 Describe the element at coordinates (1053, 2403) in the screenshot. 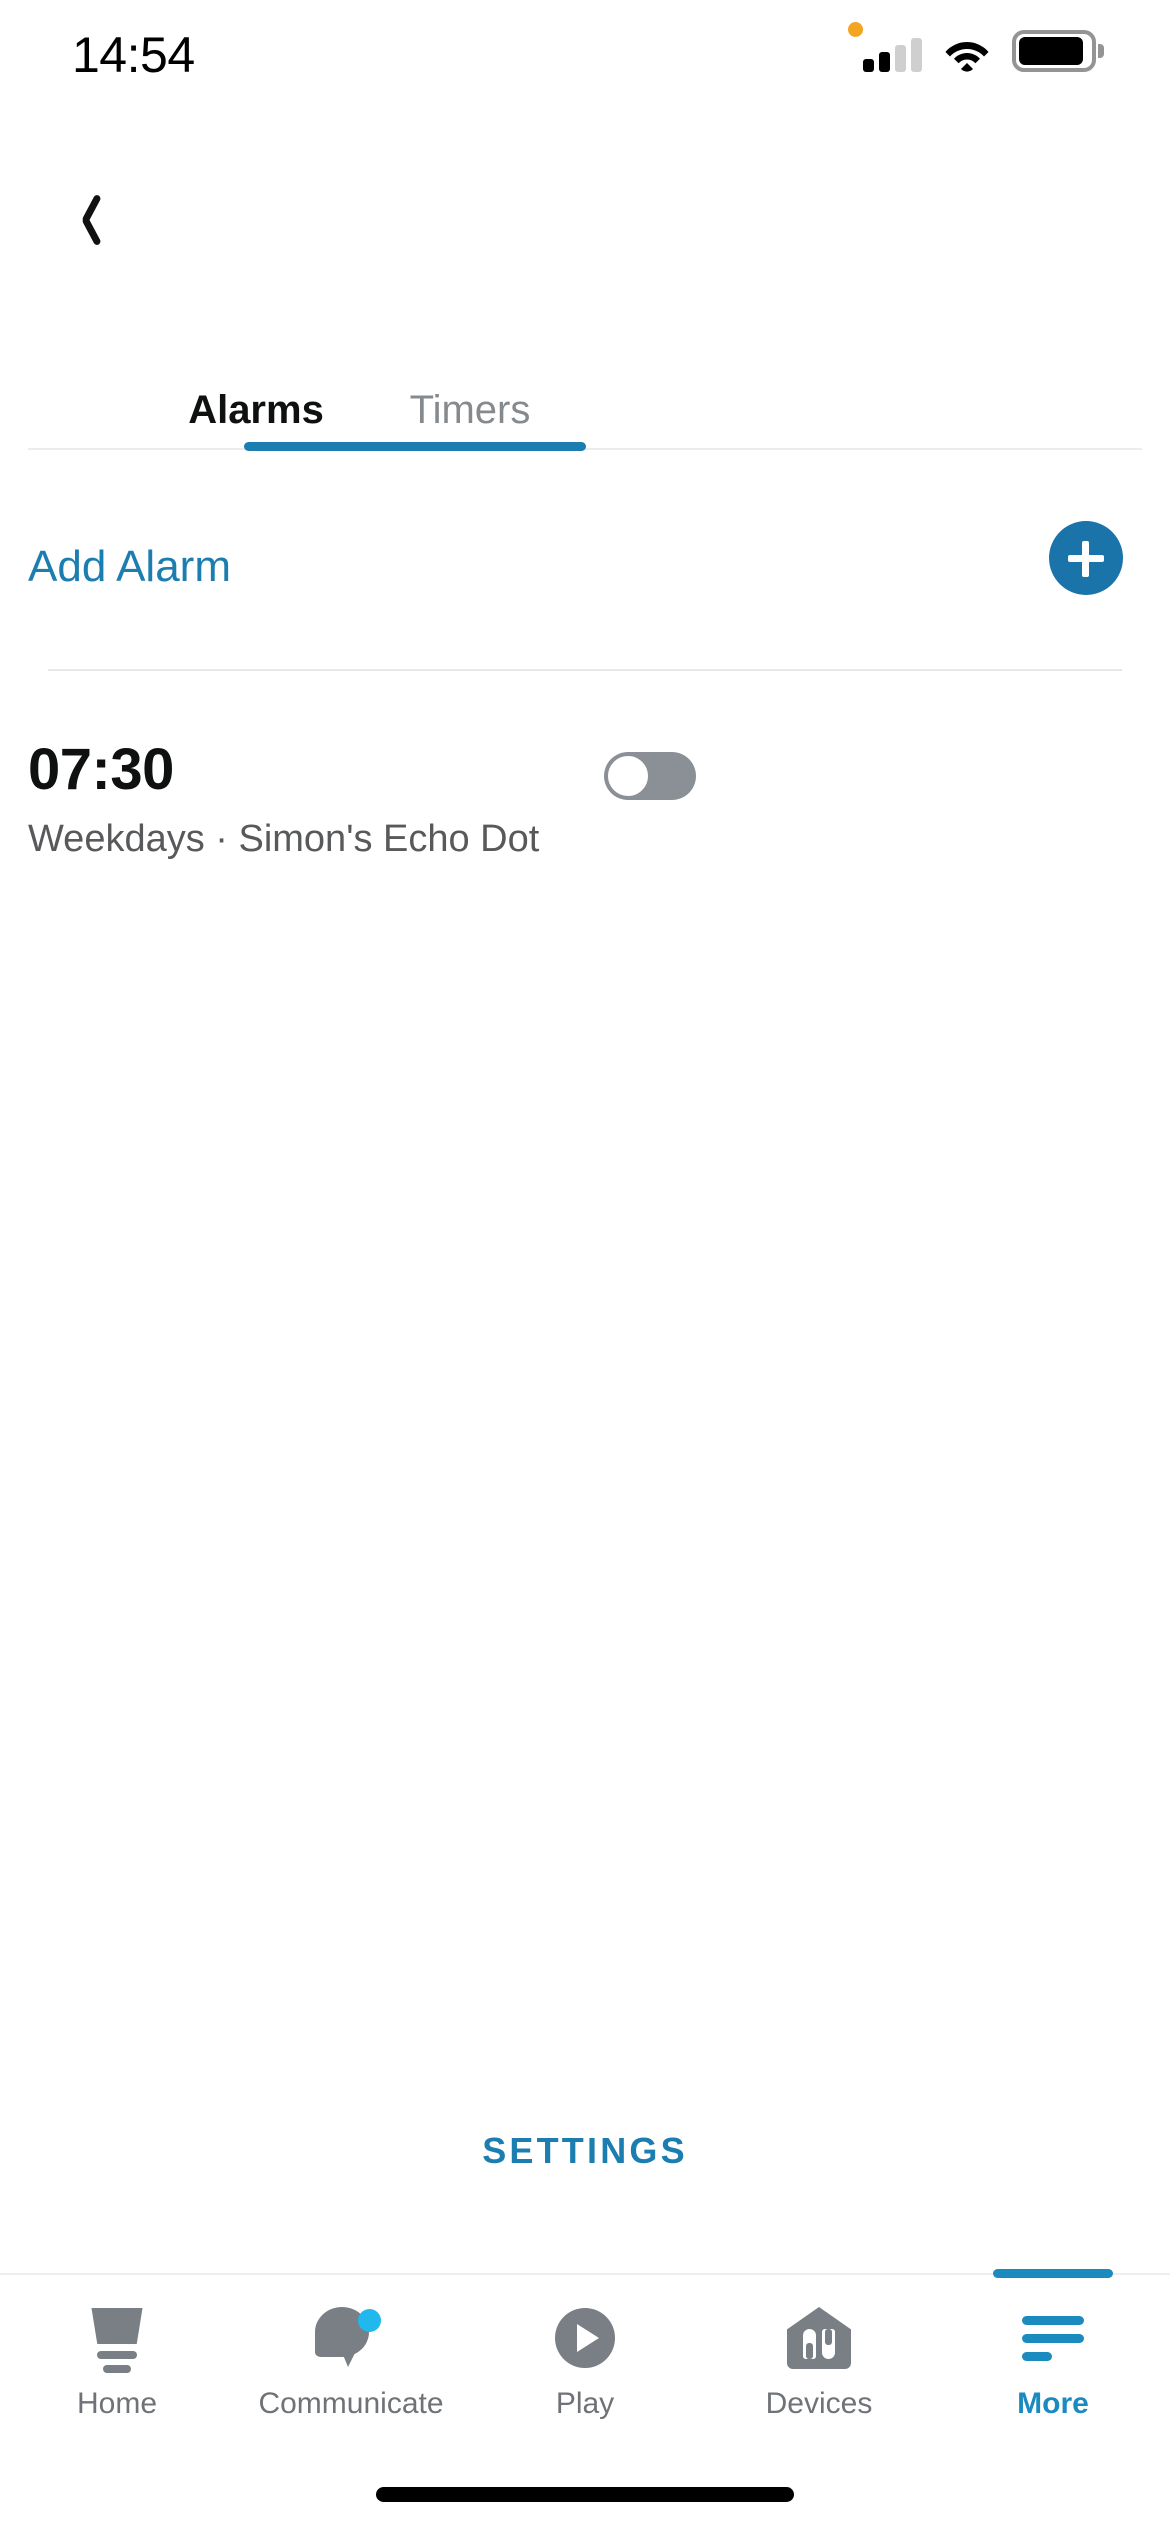

I see `nav-item-more-label: More` at that location.